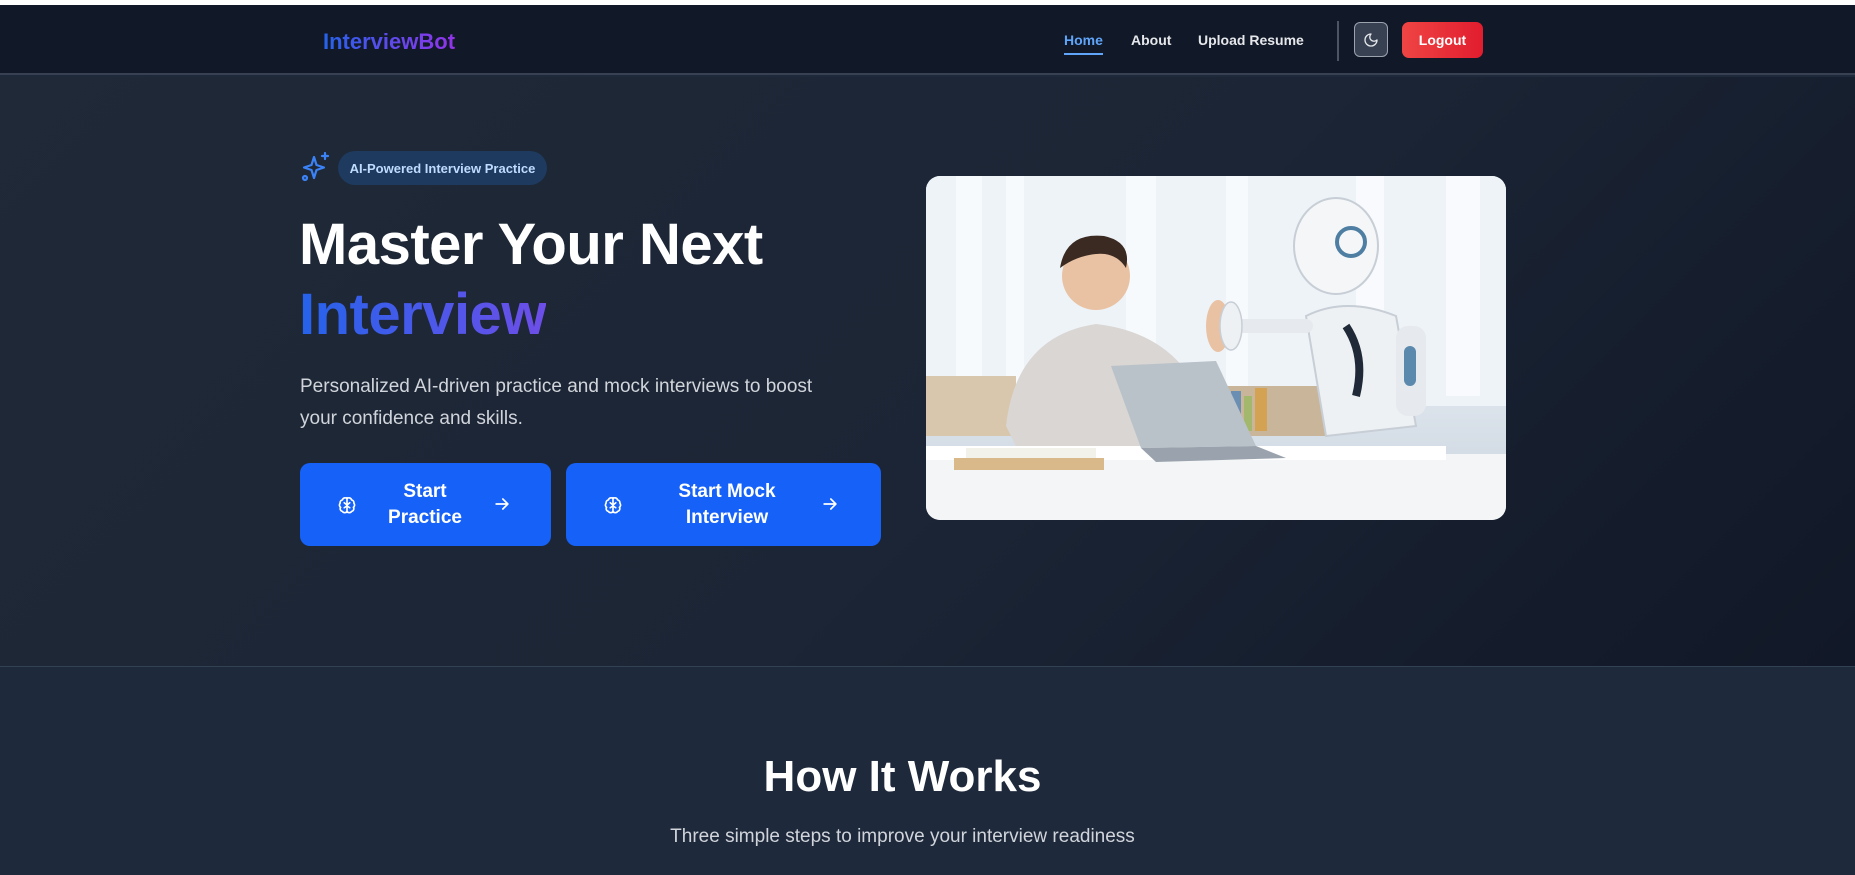  What do you see at coordinates (531, 280) in the screenshot?
I see `hero-title: Master Your Next Interview` at bounding box center [531, 280].